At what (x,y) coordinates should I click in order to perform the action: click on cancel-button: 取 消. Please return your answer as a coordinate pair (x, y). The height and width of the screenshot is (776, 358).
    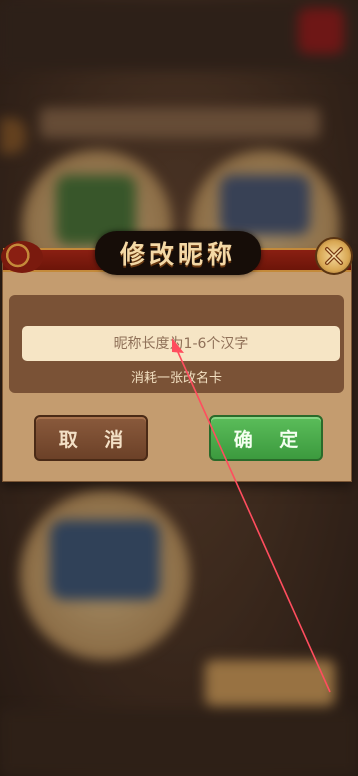
    Looking at the image, I should click on (91, 438).